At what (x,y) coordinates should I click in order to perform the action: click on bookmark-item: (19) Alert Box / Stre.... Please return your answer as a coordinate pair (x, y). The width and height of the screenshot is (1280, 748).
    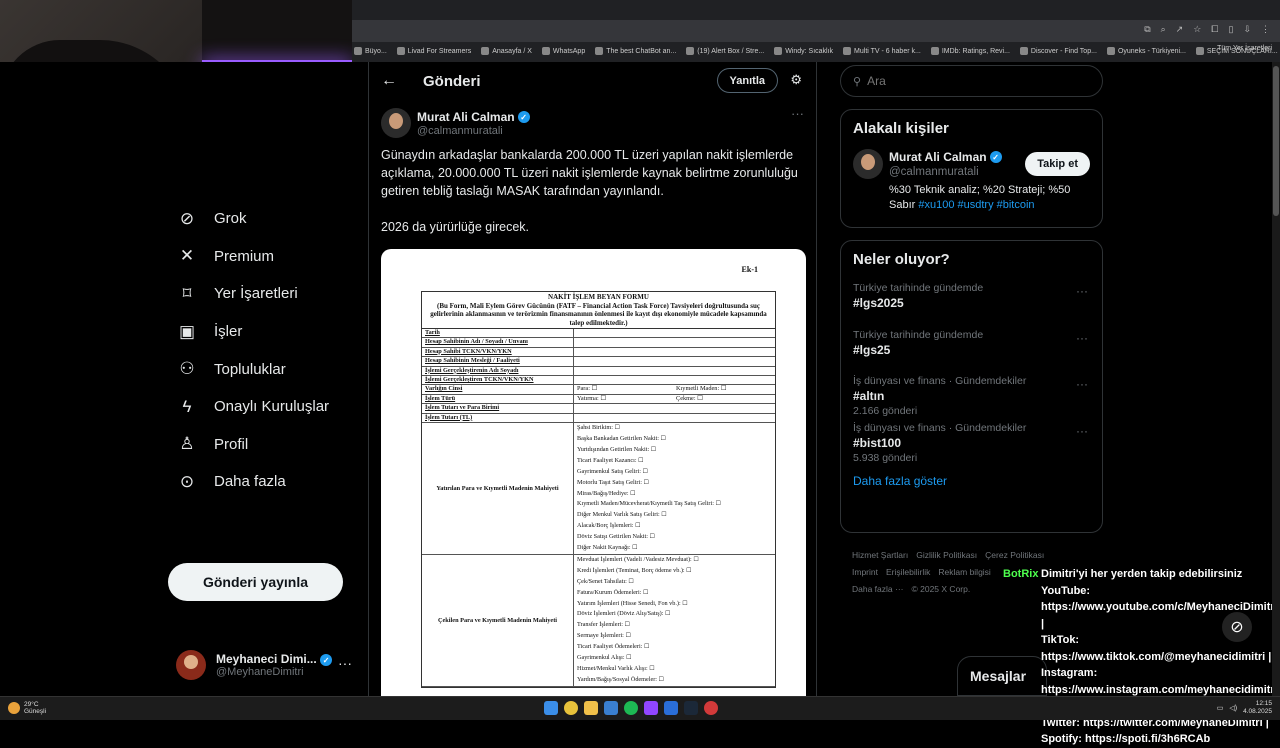
    Looking at the image, I should click on (725, 51).